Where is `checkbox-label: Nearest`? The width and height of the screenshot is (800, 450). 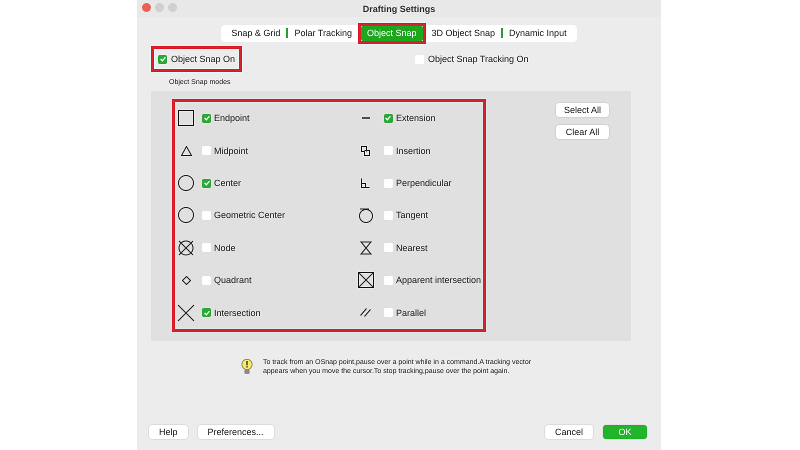 checkbox-label: Nearest is located at coordinates (412, 247).